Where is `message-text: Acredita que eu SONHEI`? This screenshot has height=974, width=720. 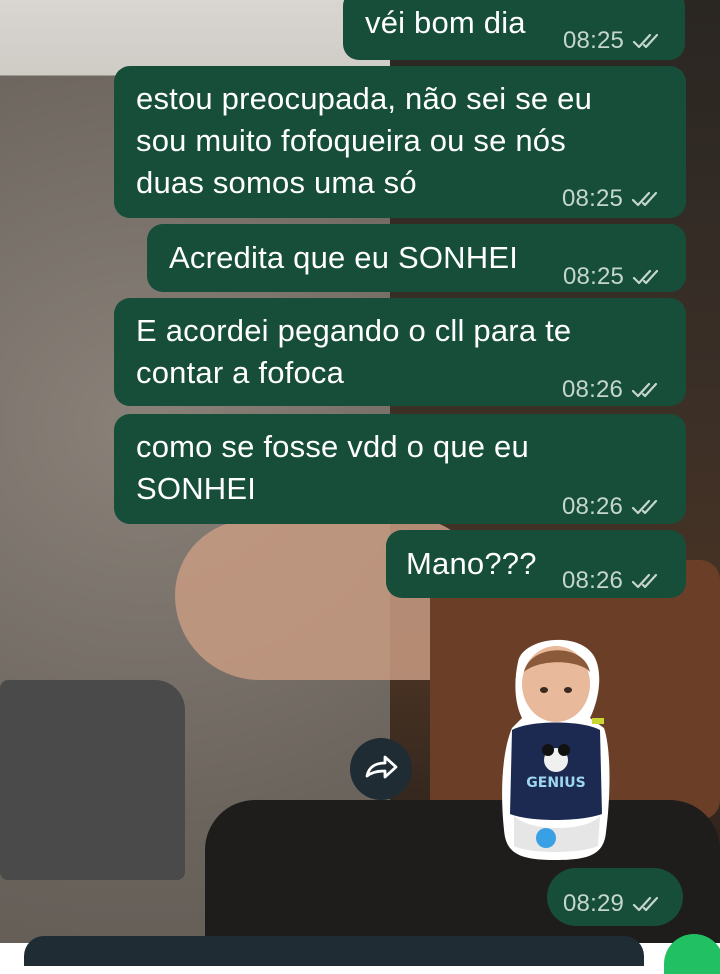 message-text: Acredita que eu SONHEI is located at coordinates (344, 257).